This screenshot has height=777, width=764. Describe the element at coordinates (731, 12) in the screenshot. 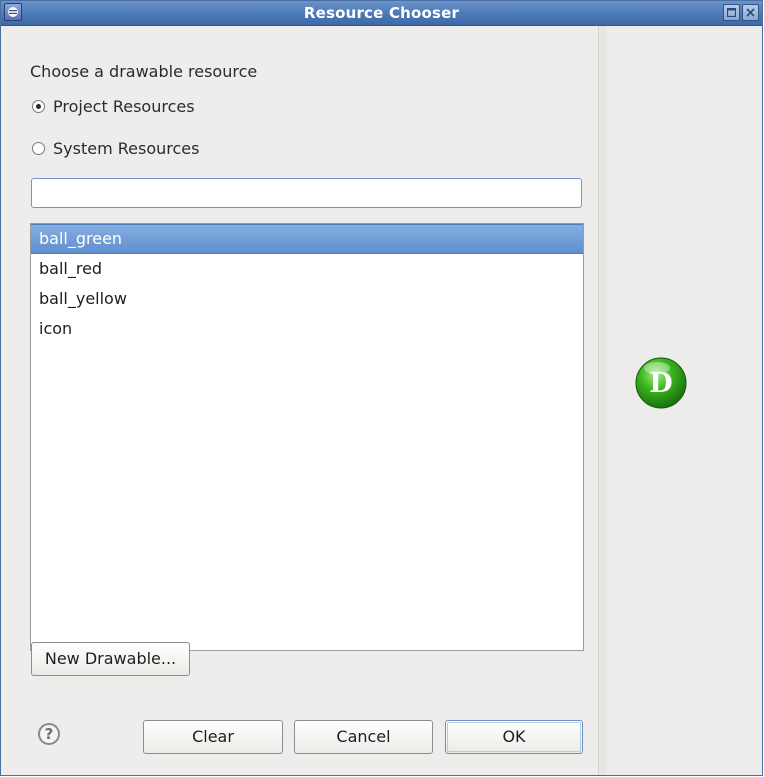

I see `maximize-icon` at that location.